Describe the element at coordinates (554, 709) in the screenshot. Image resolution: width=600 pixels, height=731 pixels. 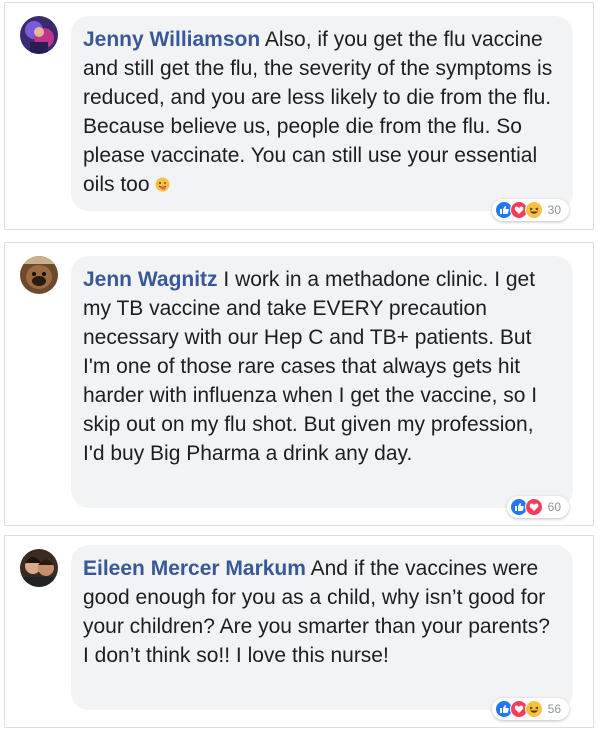
I see `reaction-count: 56` at that location.